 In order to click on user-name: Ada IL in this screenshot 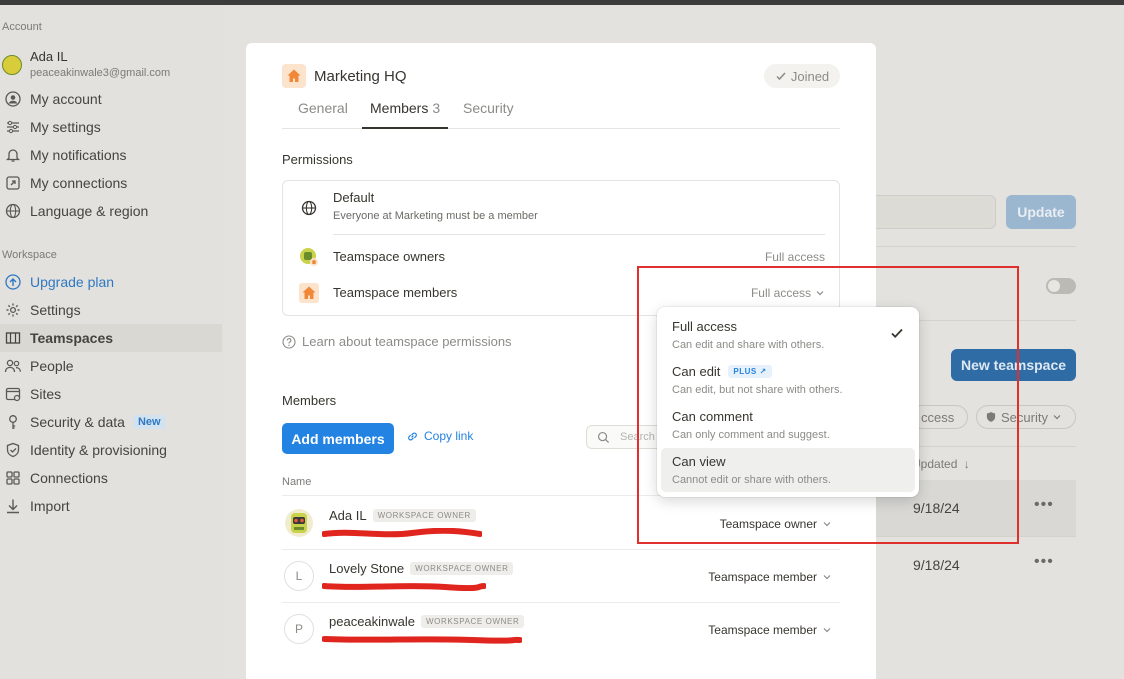, I will do `click(49, 56)`.